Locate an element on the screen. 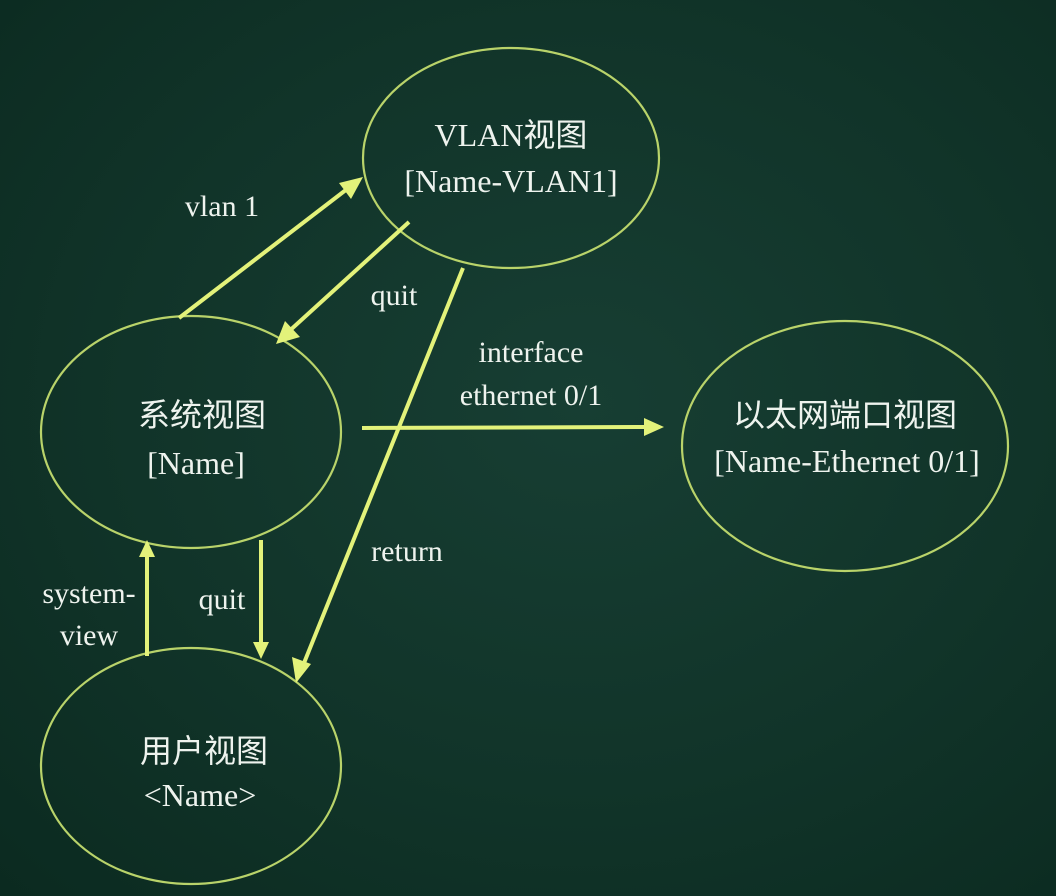  vlan-view-title: VLAN视图 is located at coordinates (511, 135).